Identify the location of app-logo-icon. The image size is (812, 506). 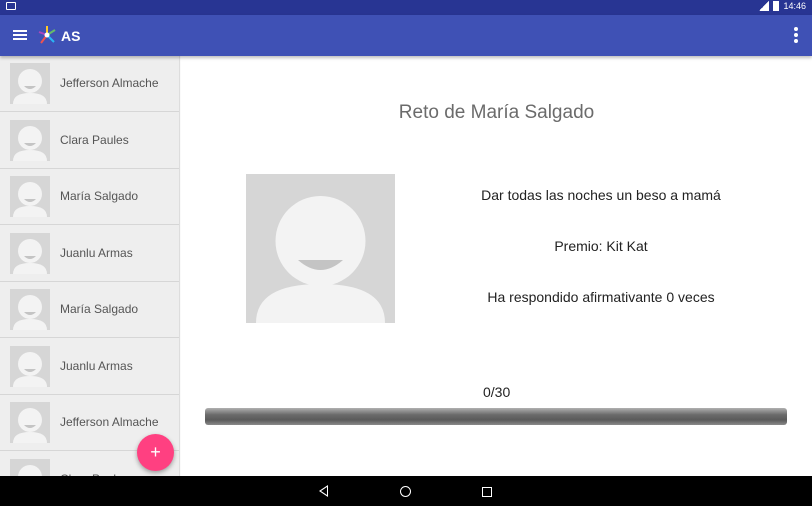
(47, 35).